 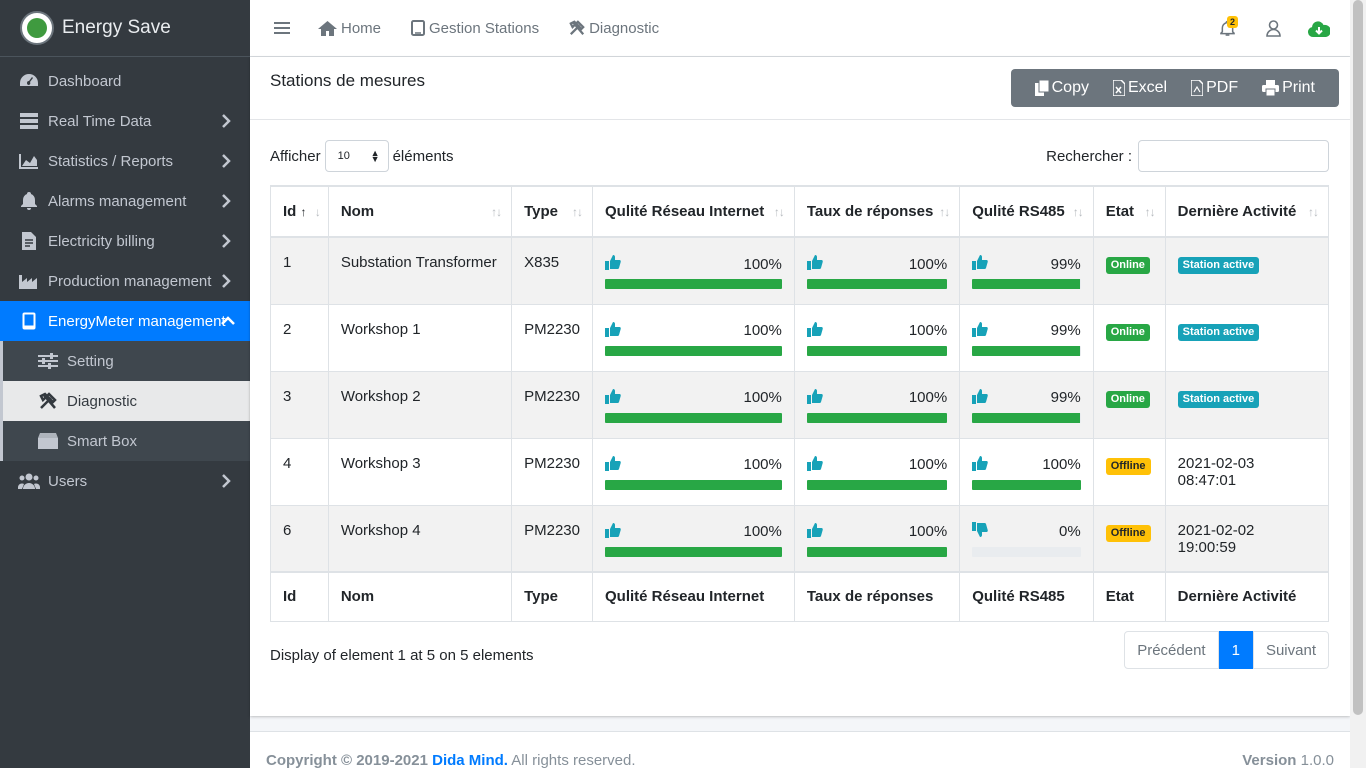 I want to click on cloud-download-button, so click(x=1319, y=29).